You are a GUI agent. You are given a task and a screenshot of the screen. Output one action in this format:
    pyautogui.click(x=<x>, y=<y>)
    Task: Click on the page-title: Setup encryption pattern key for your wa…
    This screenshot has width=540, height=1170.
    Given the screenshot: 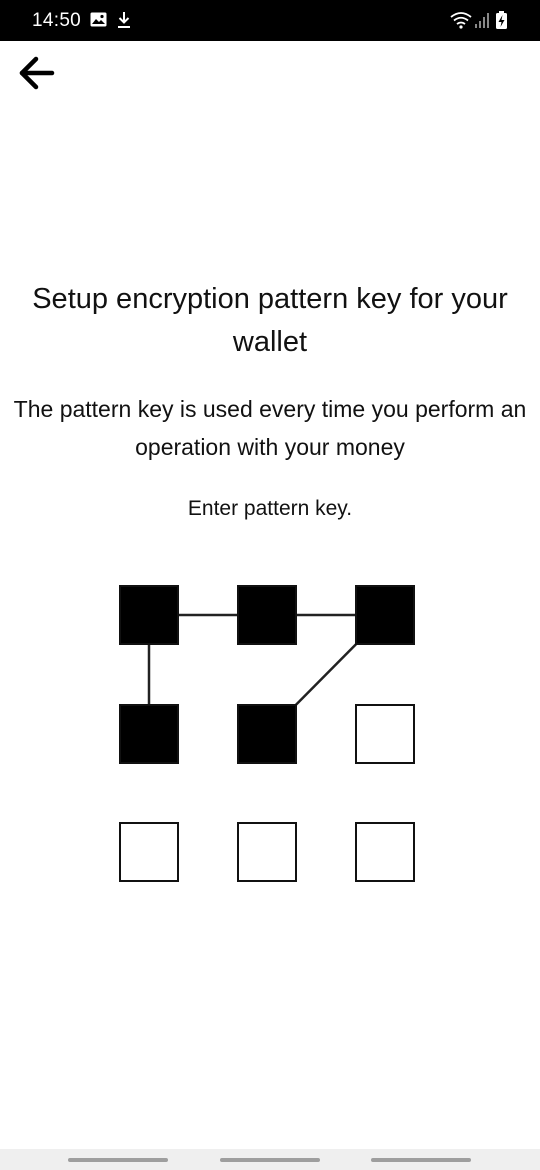 What is the action you would take?
    pyautogui.click(x=270, y=320)
    